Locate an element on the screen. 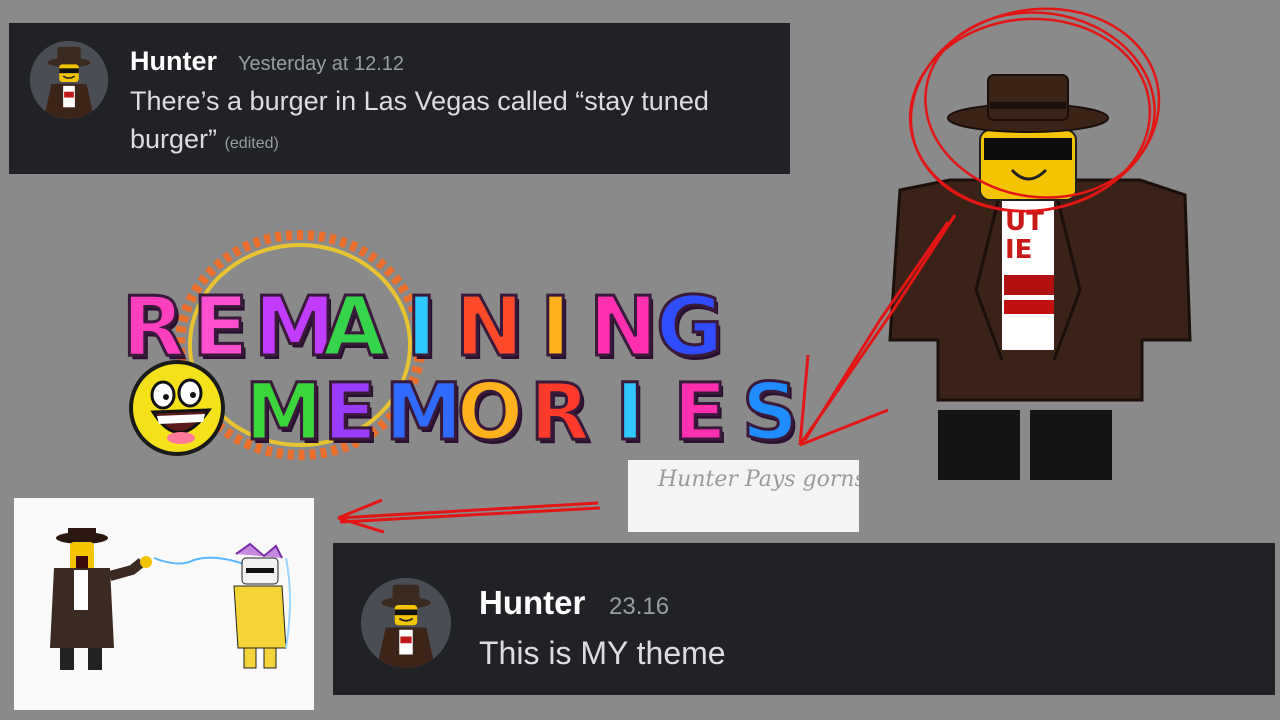 This screenshot has height=720, width=1280. note-text: Hunter Pays gorns is located at coordinates (758, 479).